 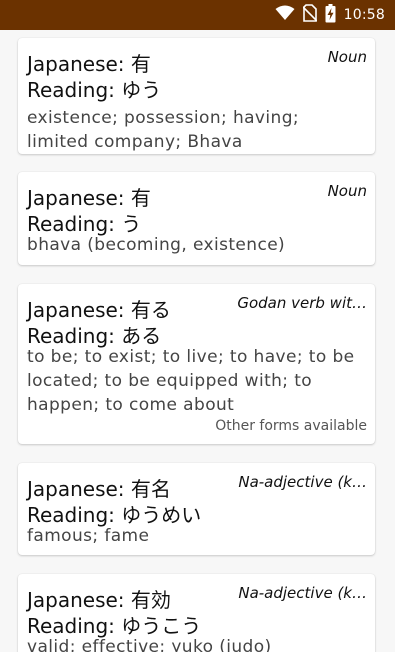 I want to click on entry-meaning: bhava (becoming, existence), so click(x=156, y=245).